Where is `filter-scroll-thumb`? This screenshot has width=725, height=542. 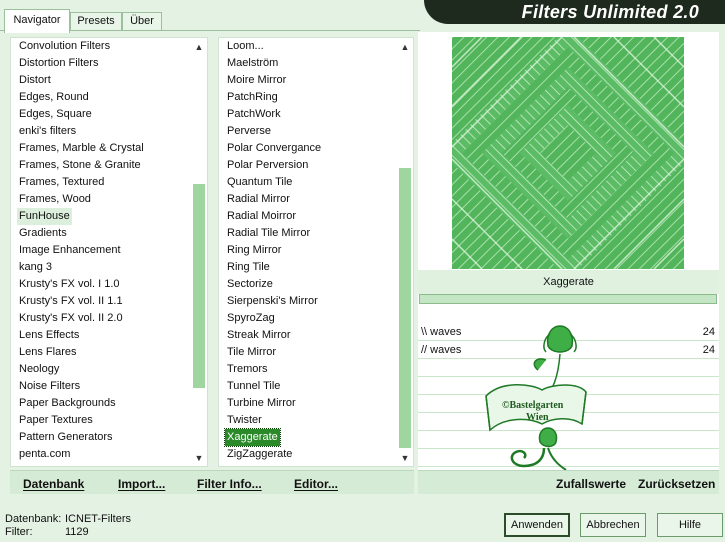
filter-scroll-thumb is located at coordinates (405, 308).